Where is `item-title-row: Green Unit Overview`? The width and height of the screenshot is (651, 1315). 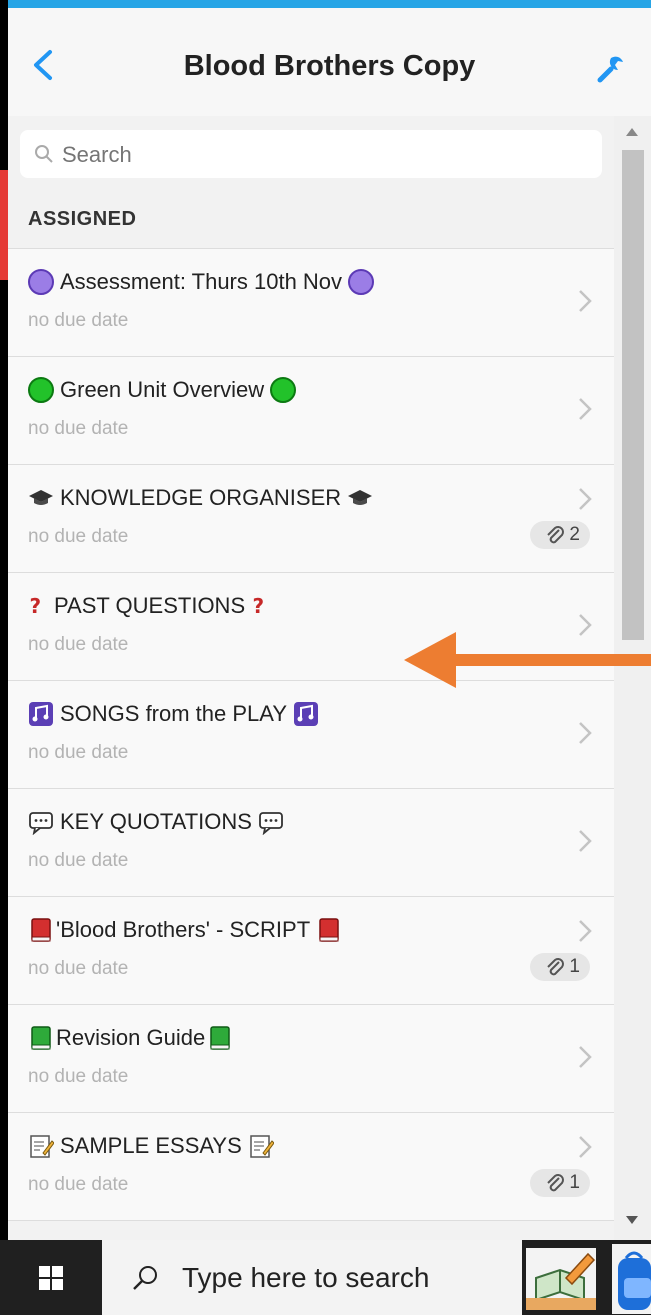 item-title-row: Green Unit Overview is located at coordinates (162, 390).